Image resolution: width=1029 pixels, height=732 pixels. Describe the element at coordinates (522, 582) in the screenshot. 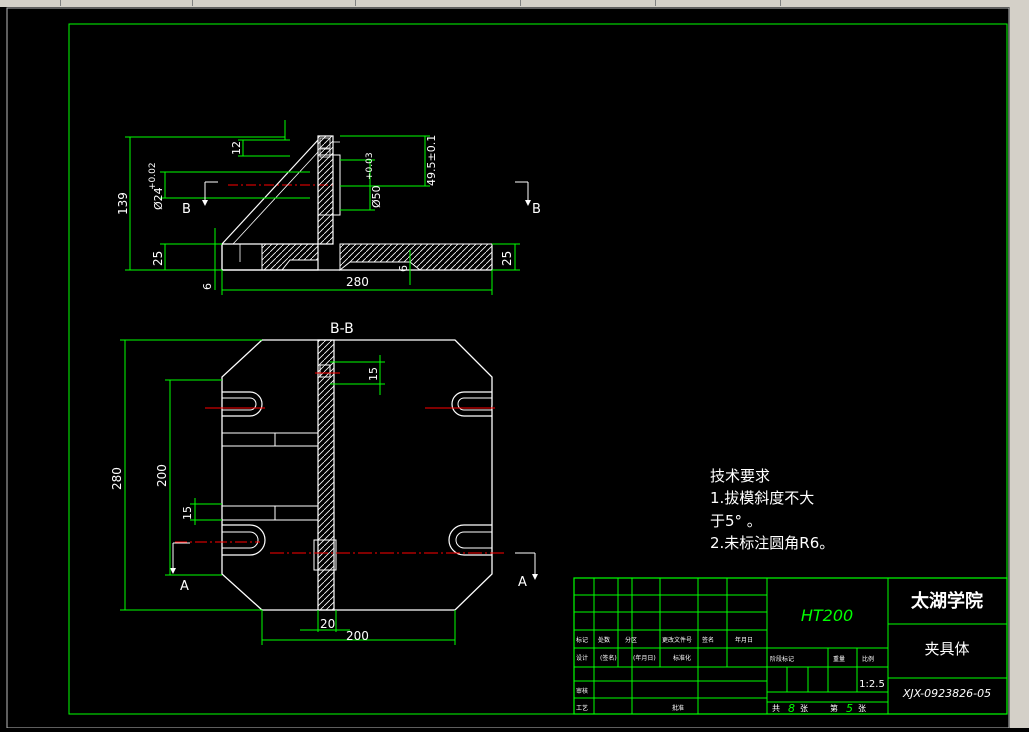

I see `section-mark-a-right: A` at that location.